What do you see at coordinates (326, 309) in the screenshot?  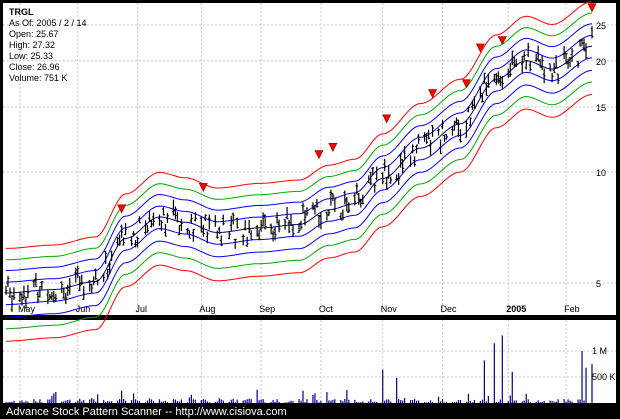 I see `date-tick-label: Oct` at bounding box center [326, 309].